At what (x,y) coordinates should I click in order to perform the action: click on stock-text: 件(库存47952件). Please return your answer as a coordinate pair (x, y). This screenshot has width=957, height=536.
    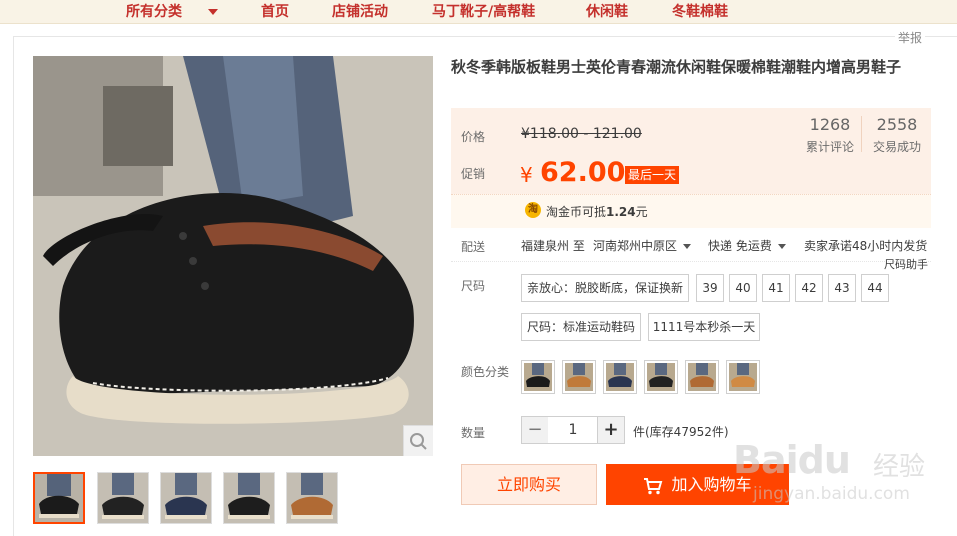
    Looking at the image, I should click on (681, 432).